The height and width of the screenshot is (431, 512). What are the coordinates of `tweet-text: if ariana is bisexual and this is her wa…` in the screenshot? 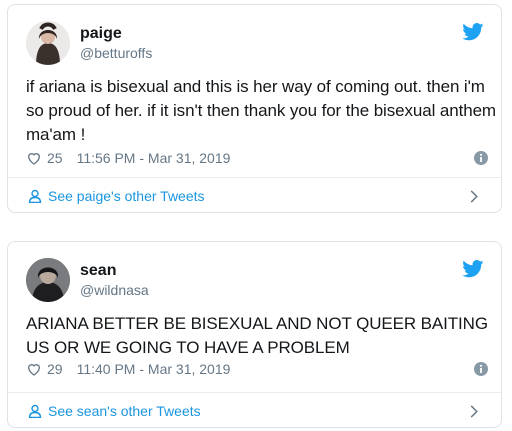 It's located at (261, 110).